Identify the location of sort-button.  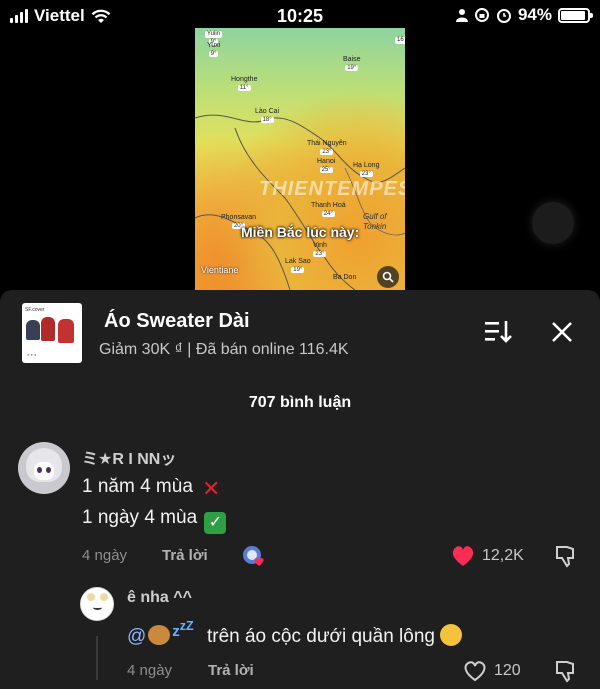
(499, 332).